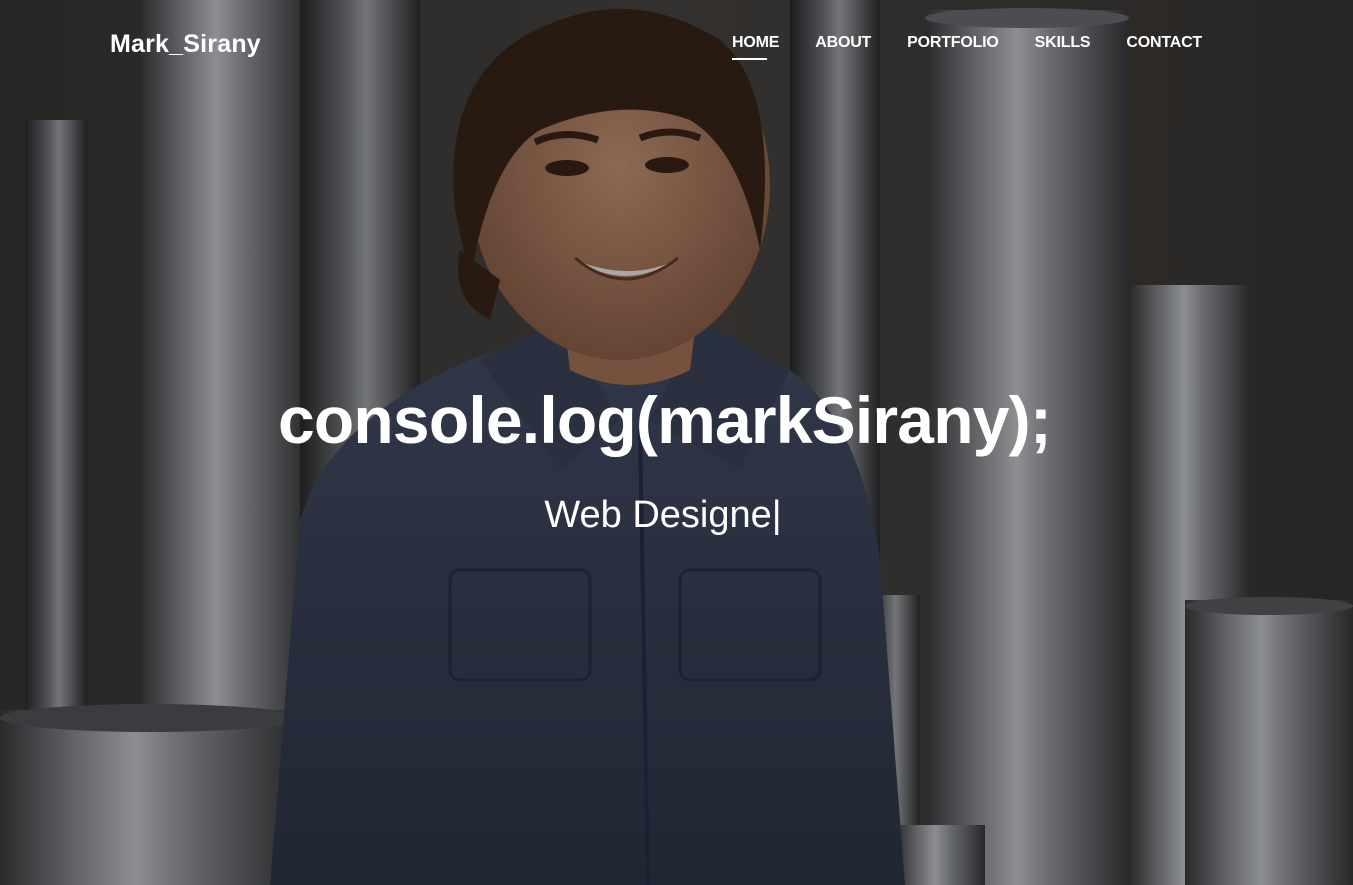 This screenshot has width=1353, height=885. I want to click on nav-link-portfolio: PORTFOLIO, so click(953, 47).